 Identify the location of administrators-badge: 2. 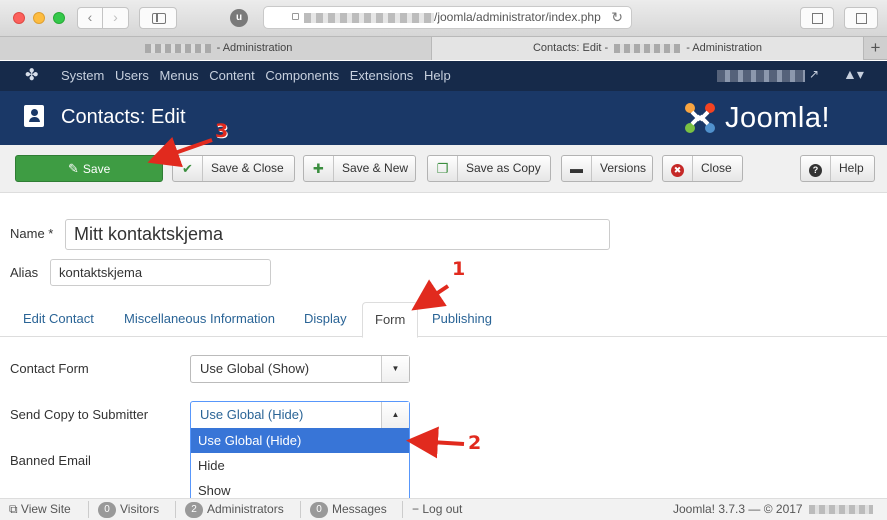
(194, 510).